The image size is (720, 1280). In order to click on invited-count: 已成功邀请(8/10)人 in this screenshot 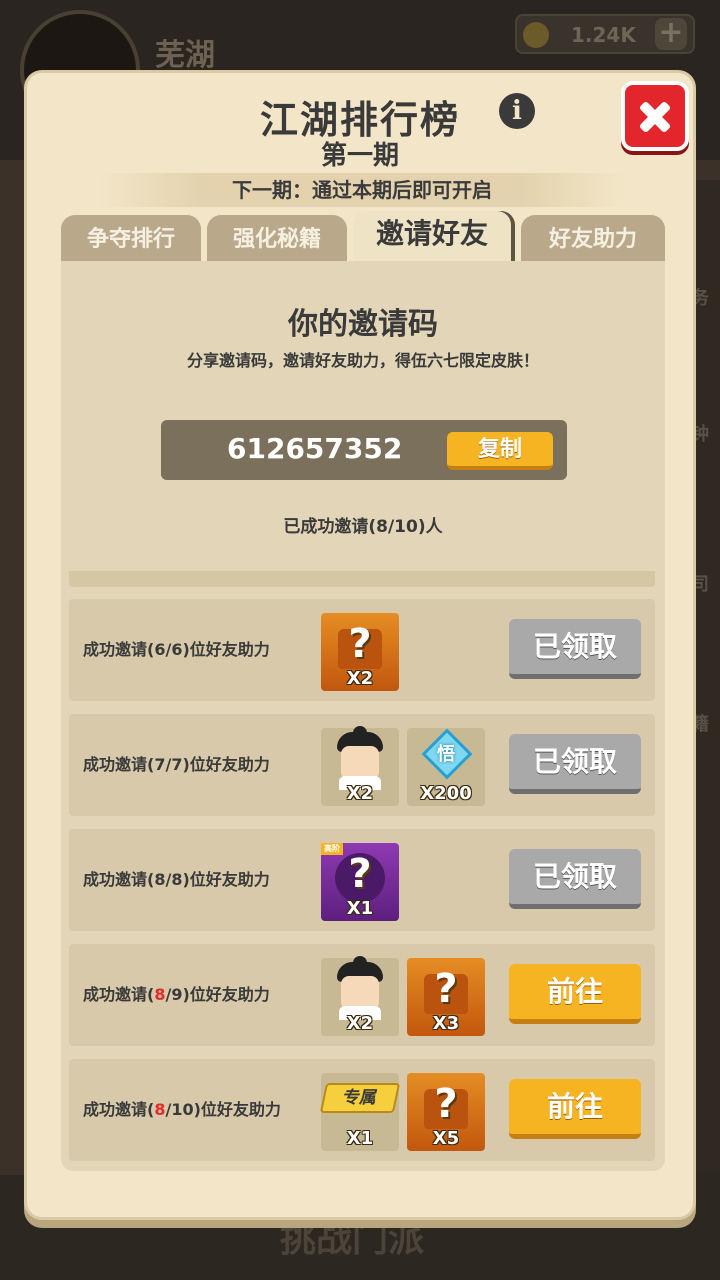, I will do `click(363, 527)`.